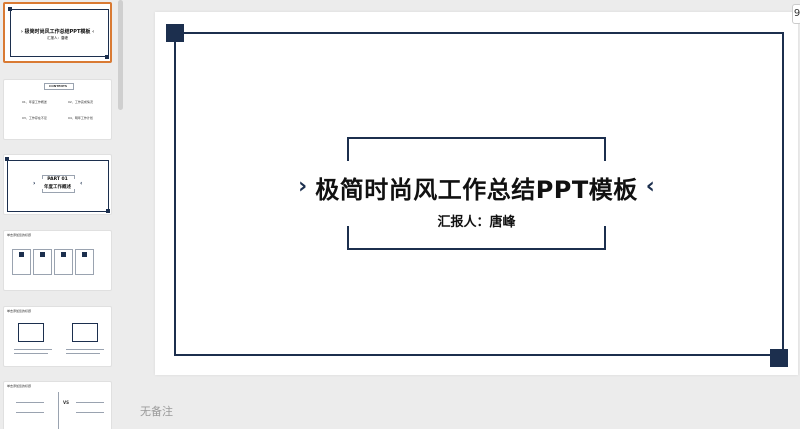 The width and height of the screenshot is (800, 429). What do you see at coordinates (80, 118) in the screenshot?
I see `thumb-contents-item: 04、明年工作计划` at bounding box center [80, 118].